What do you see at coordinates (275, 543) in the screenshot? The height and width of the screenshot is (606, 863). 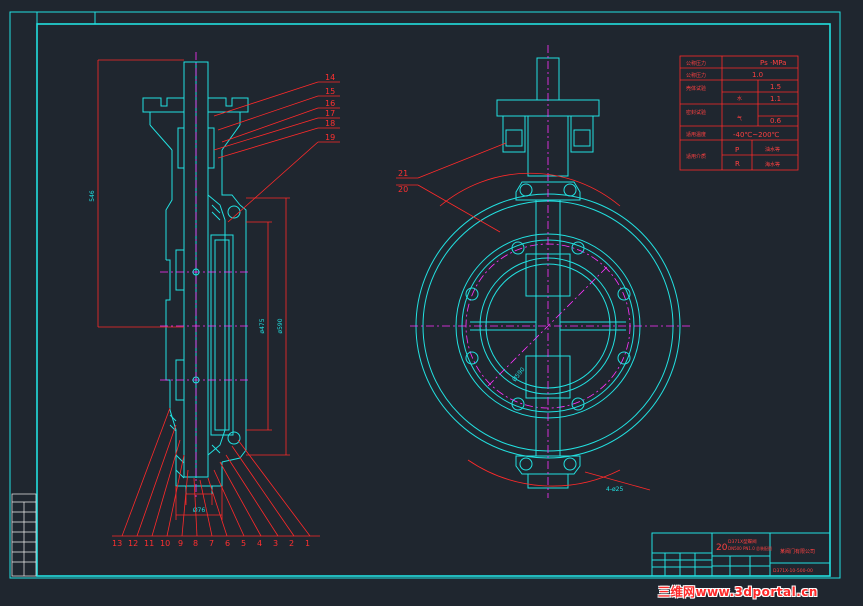 I see `balloon-3: 3` at bounding box center [275, 543].